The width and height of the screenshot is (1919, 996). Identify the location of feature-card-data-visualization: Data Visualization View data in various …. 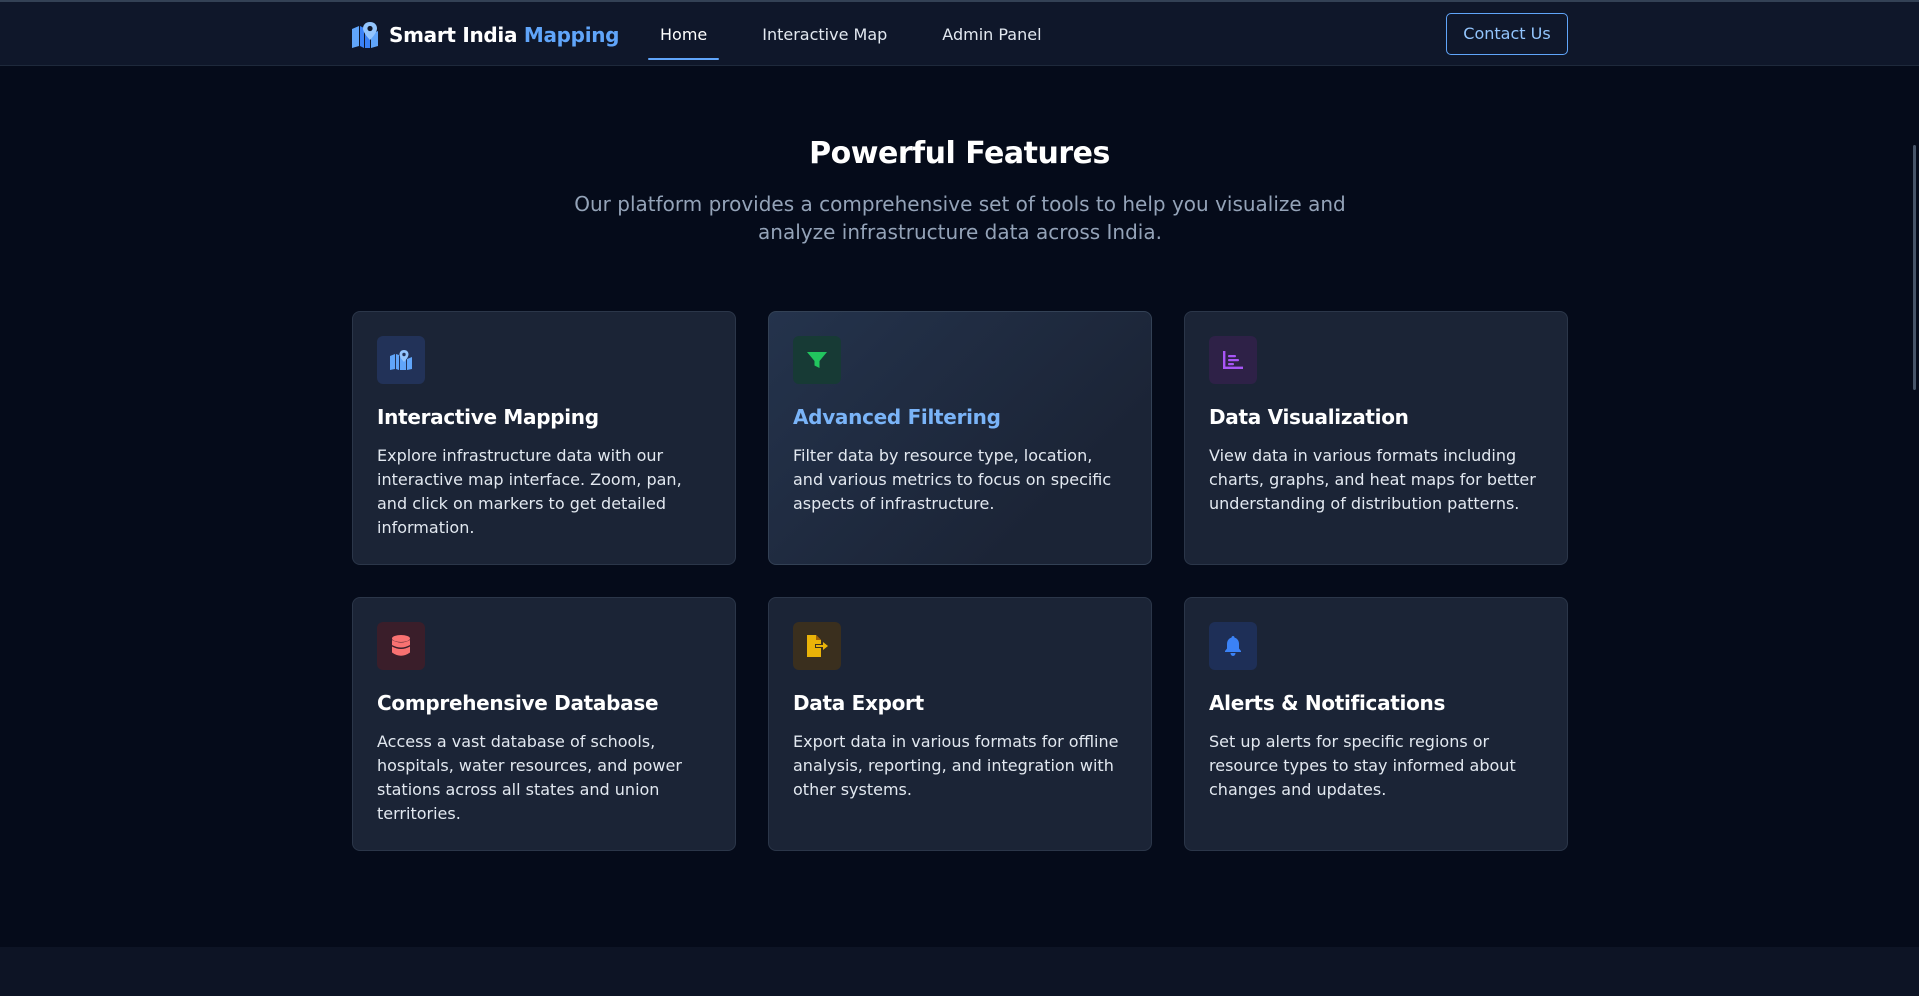
(1376, 438).